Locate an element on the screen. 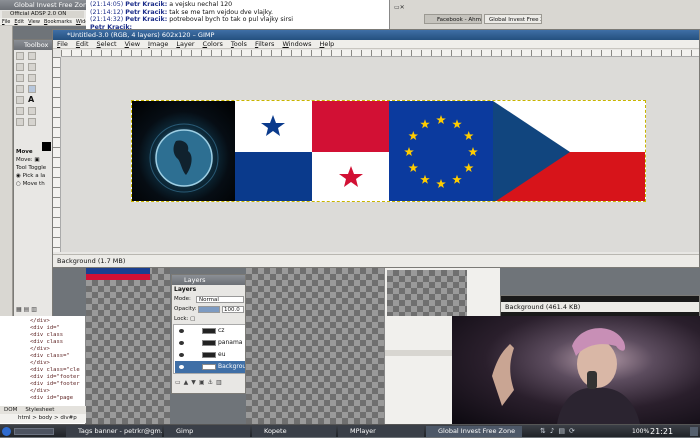 The image size is (700, 438). browser-menu-view: View is located at coordinates (34, 21).